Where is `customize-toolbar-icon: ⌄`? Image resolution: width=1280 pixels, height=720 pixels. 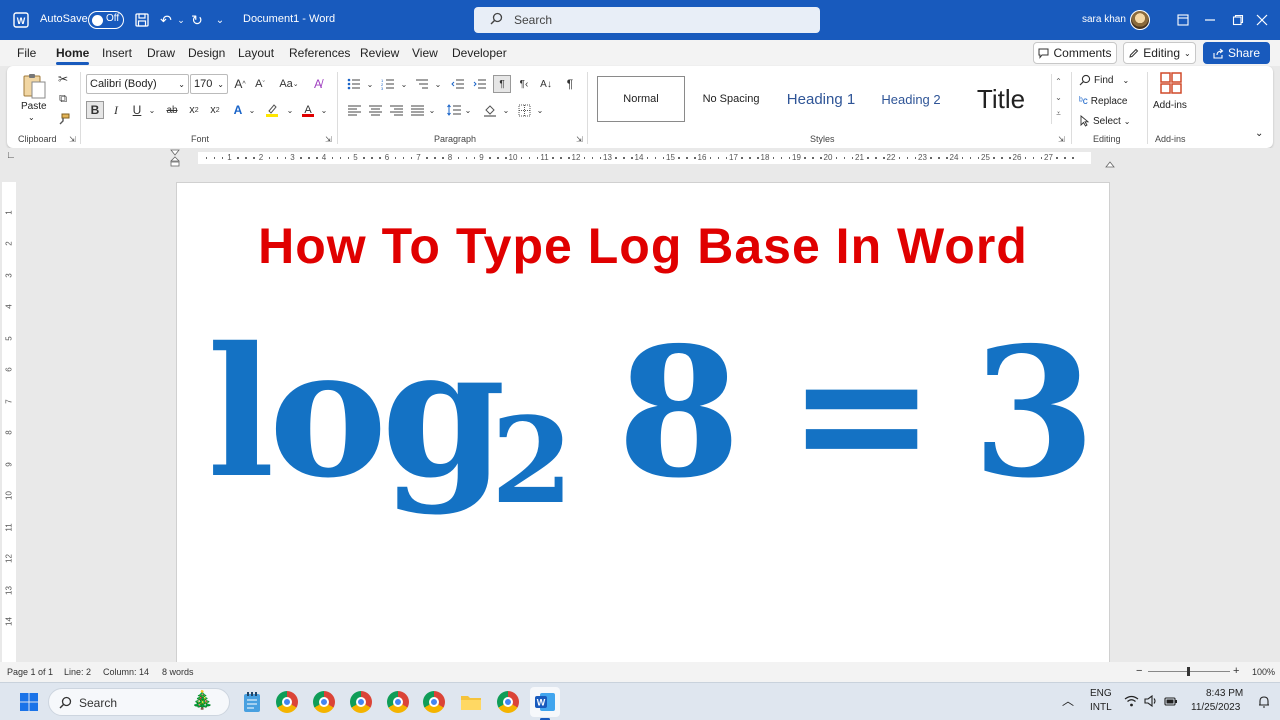
customize-toolbar-icon: ⌄ is located at coordinates (220, 20).